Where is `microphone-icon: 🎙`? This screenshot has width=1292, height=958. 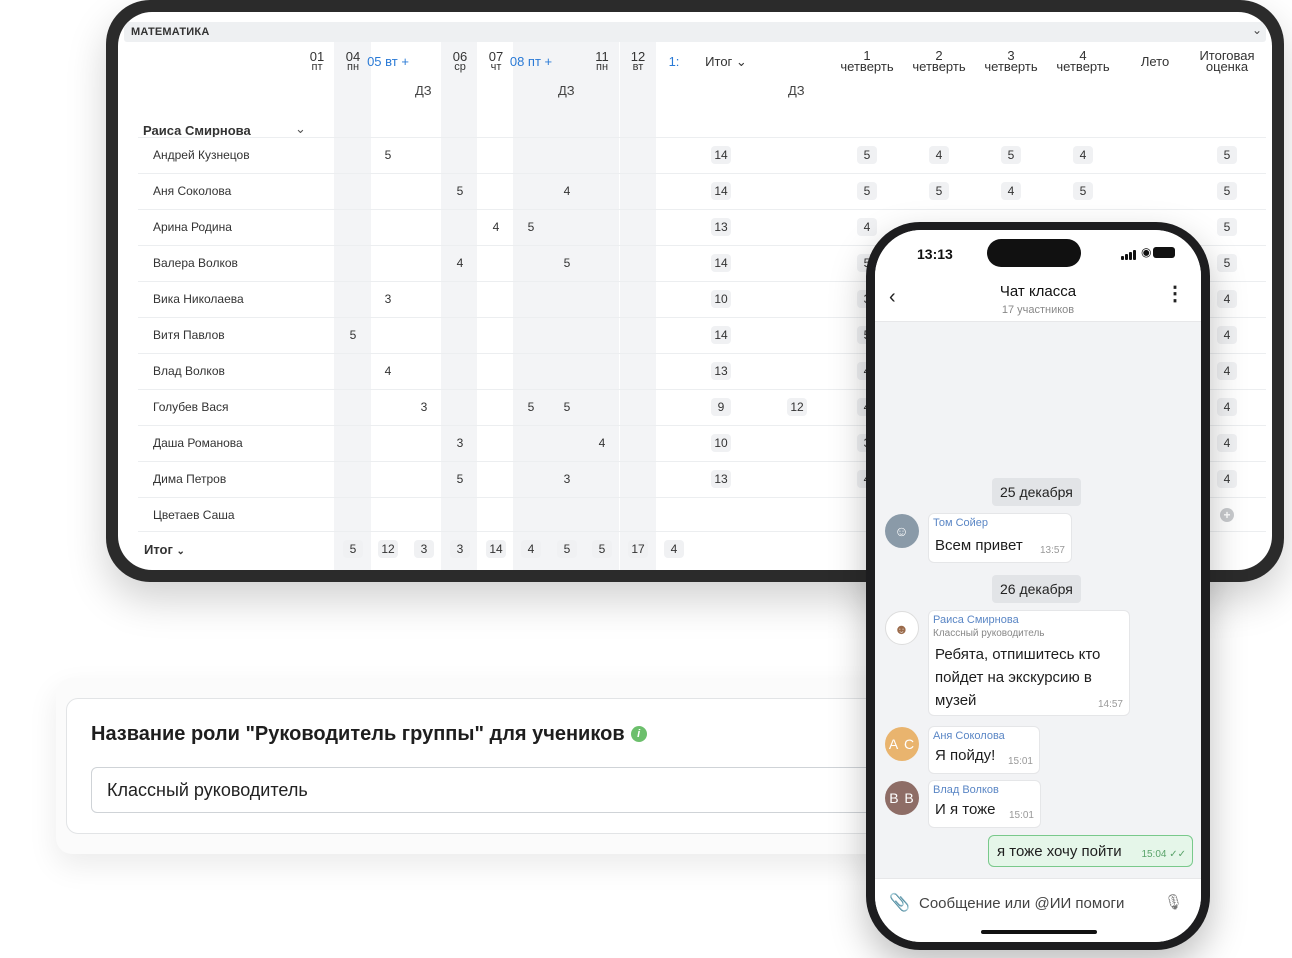
microphone-icon: 🎙 is located at coordinates (1173, 902).